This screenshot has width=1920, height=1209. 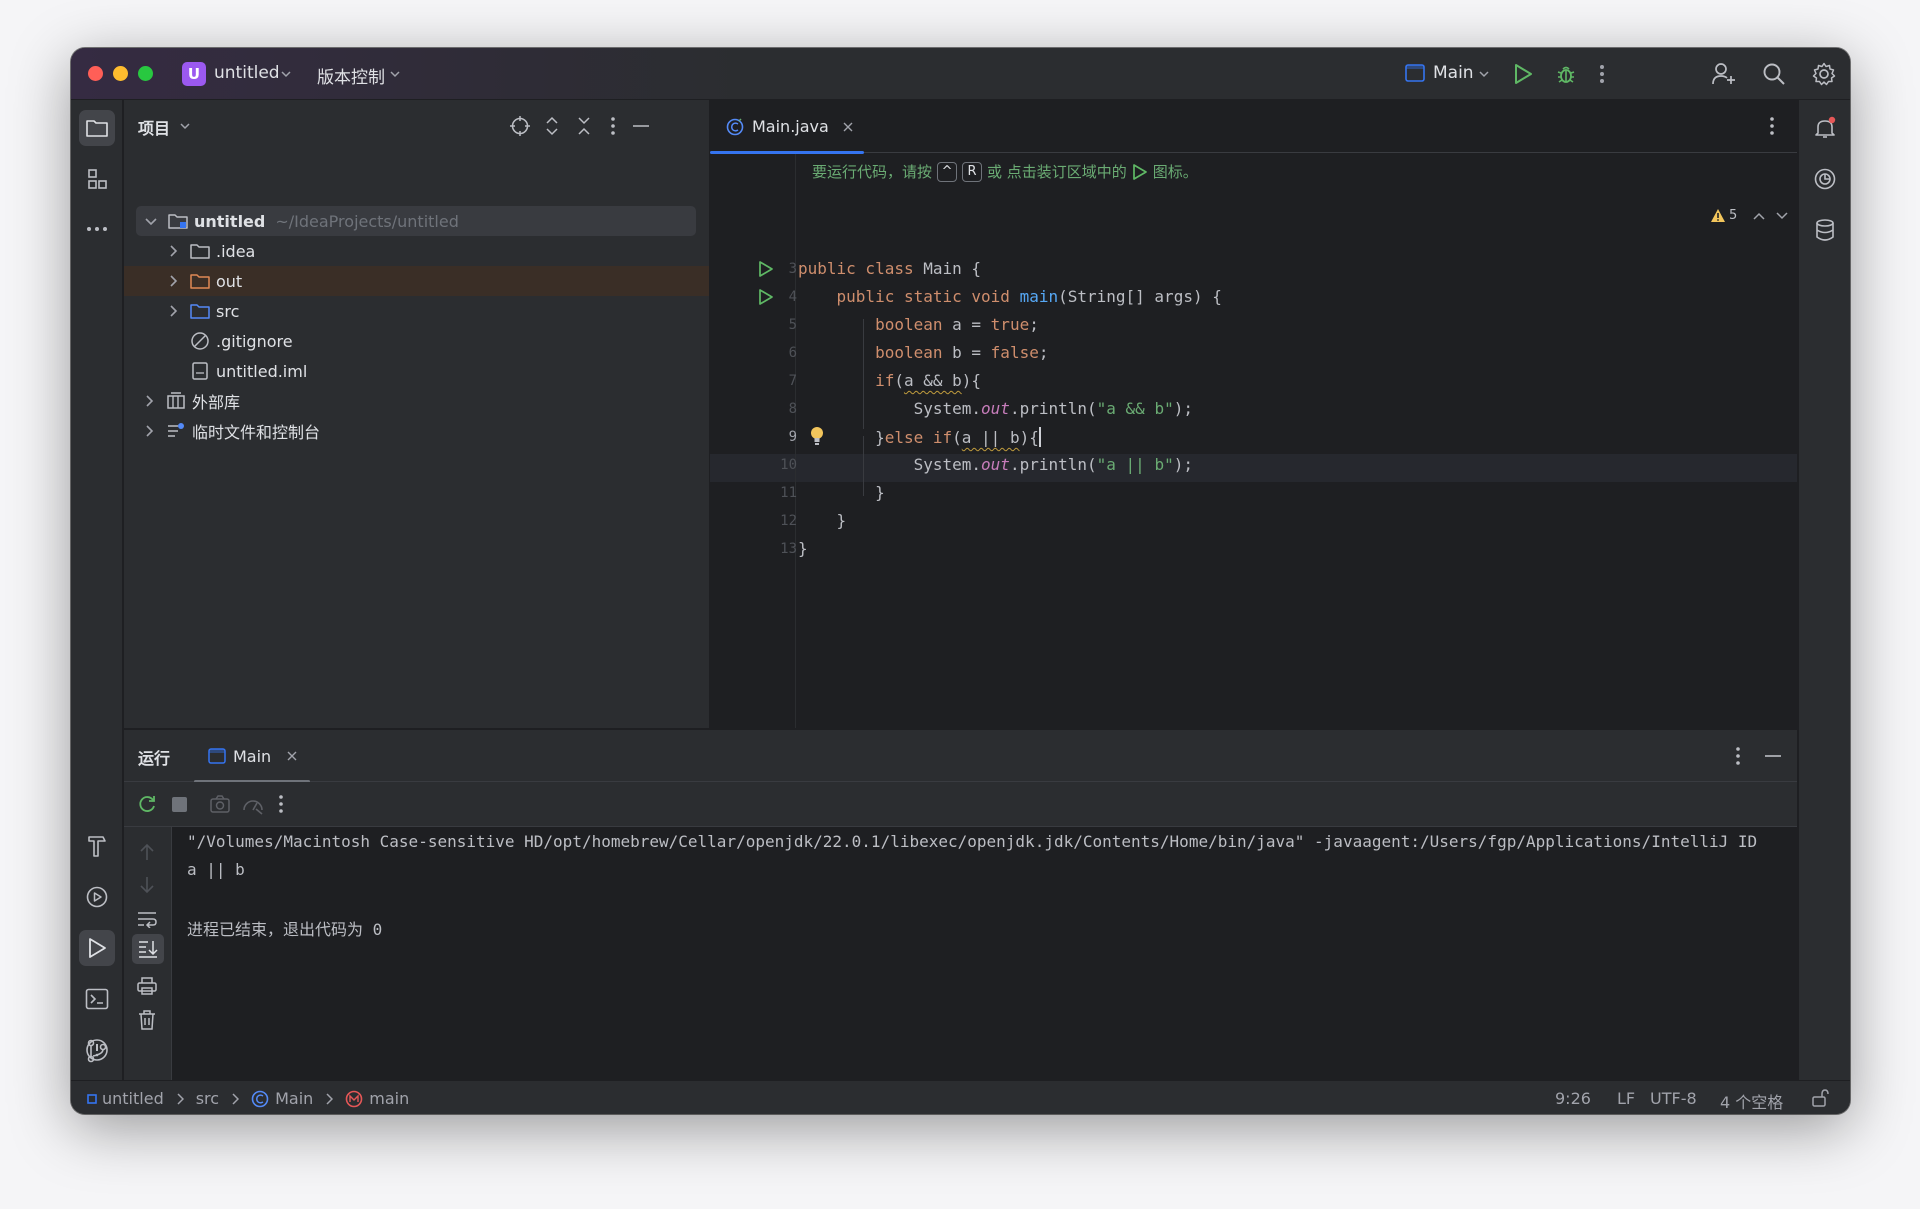 I want to click on code-line-7: if(a && b){, so click(x=889, y=380).